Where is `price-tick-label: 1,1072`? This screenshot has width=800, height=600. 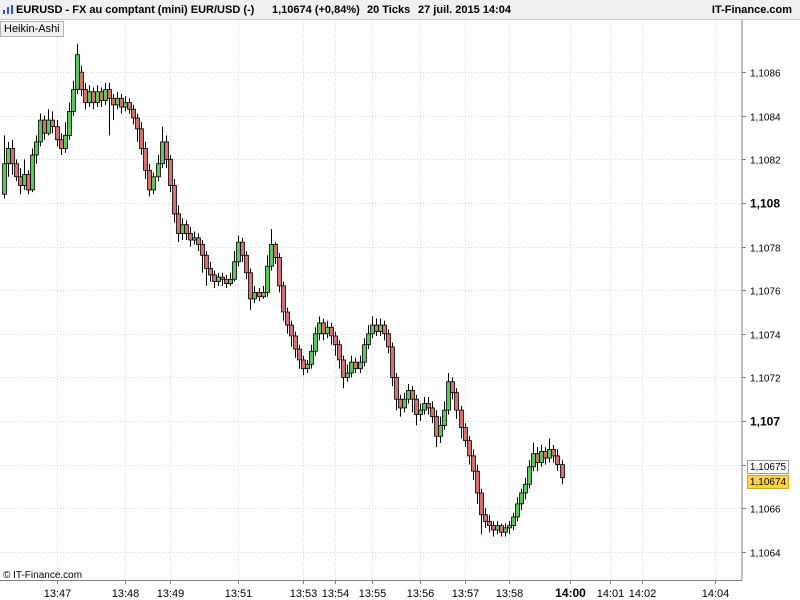
price-tick-label: 1,1072 is located at coordinates (765, 379).